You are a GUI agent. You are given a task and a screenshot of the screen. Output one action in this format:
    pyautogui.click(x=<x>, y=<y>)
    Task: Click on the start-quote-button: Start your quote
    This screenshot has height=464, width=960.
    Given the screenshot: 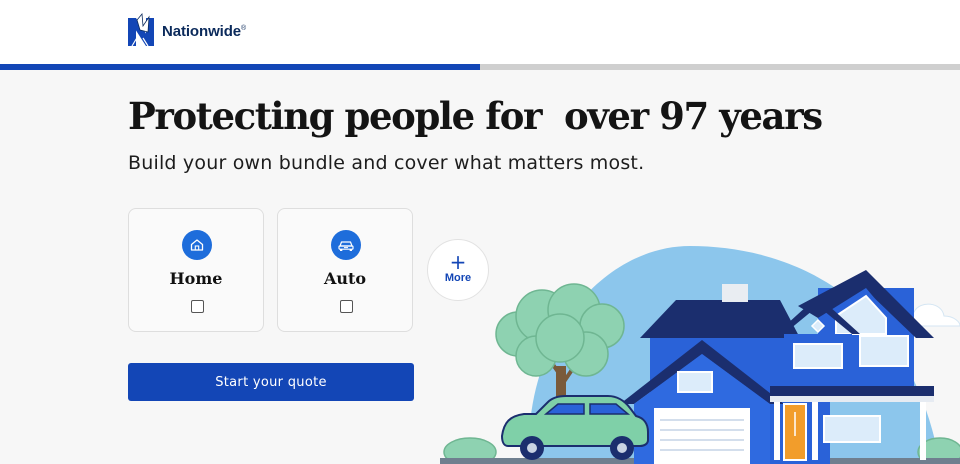 What is the action you would take?
    pyautogui.click(x=271, y=382)
    